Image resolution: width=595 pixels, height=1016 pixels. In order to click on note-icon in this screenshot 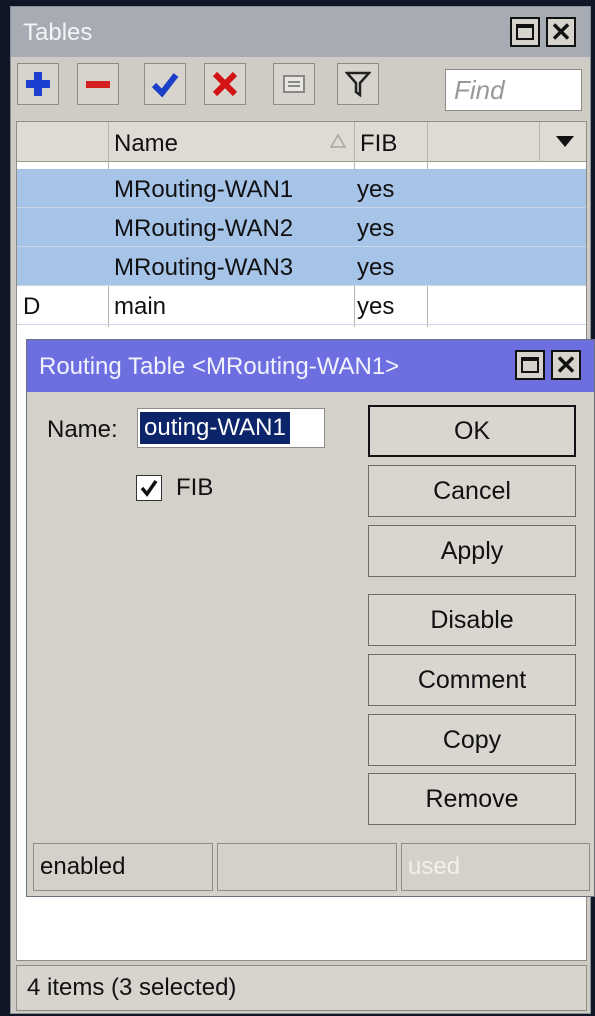, I will do `click(294, 84)`.